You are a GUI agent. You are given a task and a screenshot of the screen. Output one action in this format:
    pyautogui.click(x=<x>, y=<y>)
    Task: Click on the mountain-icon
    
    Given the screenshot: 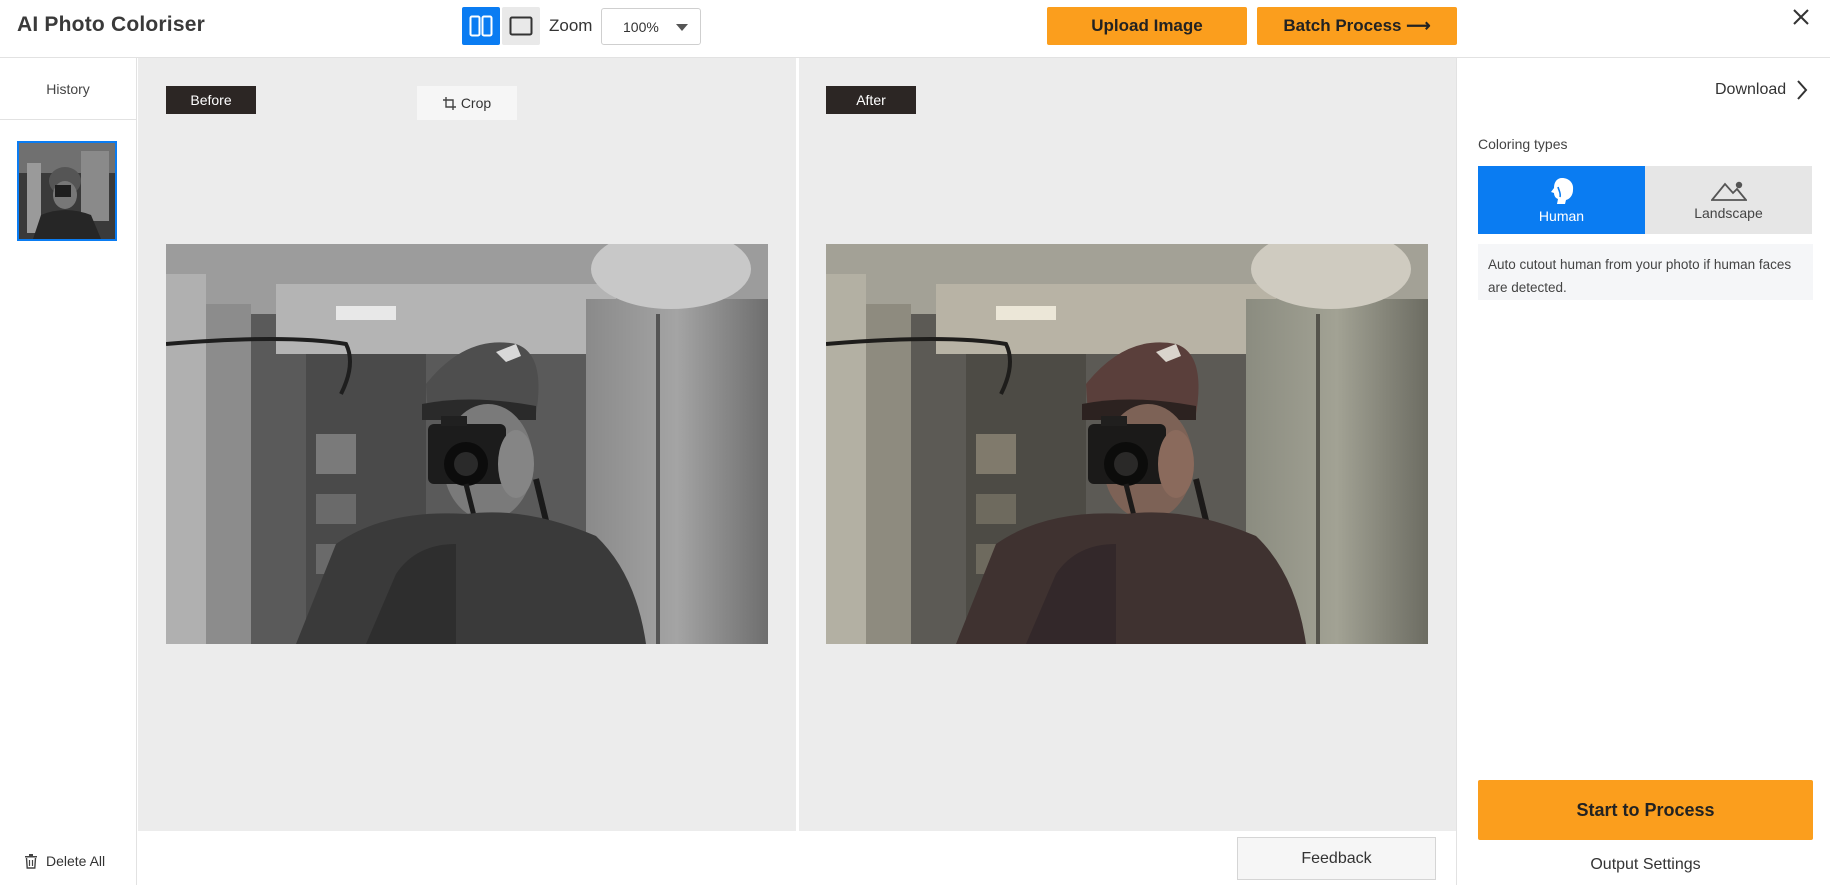 What is the action you would take?
    pyautogui.click(x=1728, y=191)
    